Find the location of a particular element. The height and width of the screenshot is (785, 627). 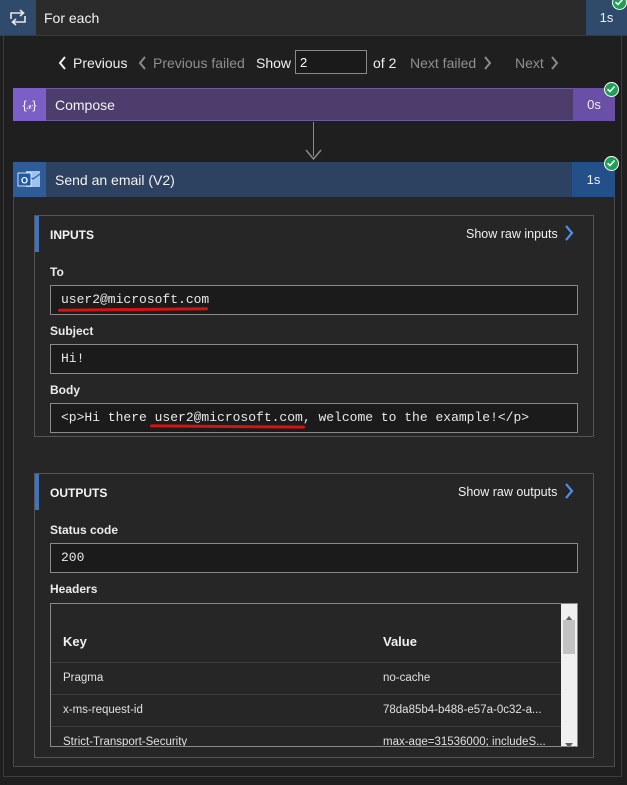

status-code-label: Status code is located at coordinates (84, 530).